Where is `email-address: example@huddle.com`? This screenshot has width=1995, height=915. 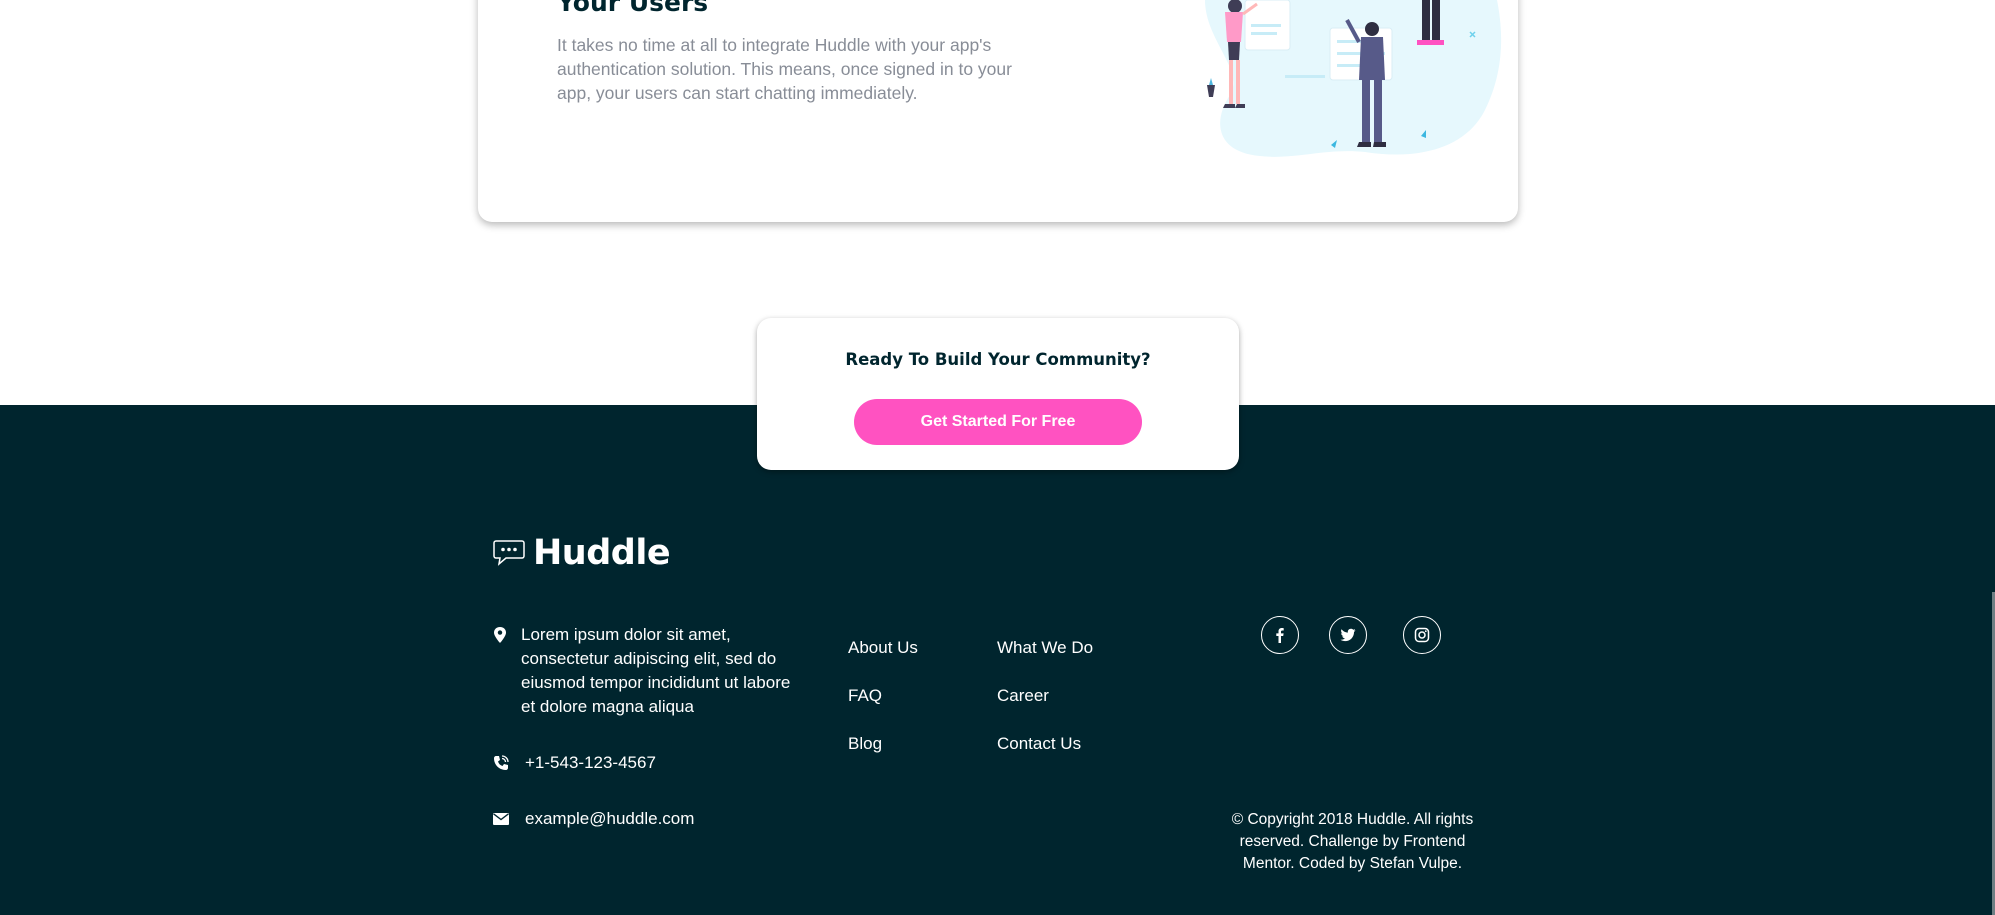 email-address: example@huddle.com is located at coordinates (610, 818).